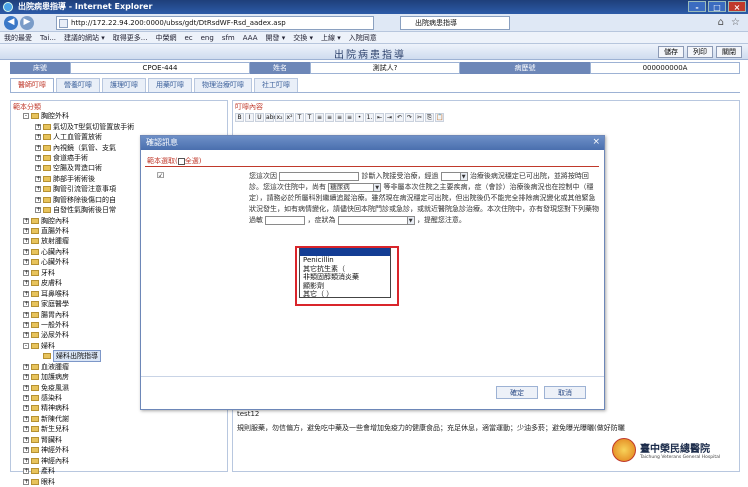  What do you see at coordinates (78, 471) in the screenshot?
I see `tree-node: +產科` at bounding box center [78, 471].